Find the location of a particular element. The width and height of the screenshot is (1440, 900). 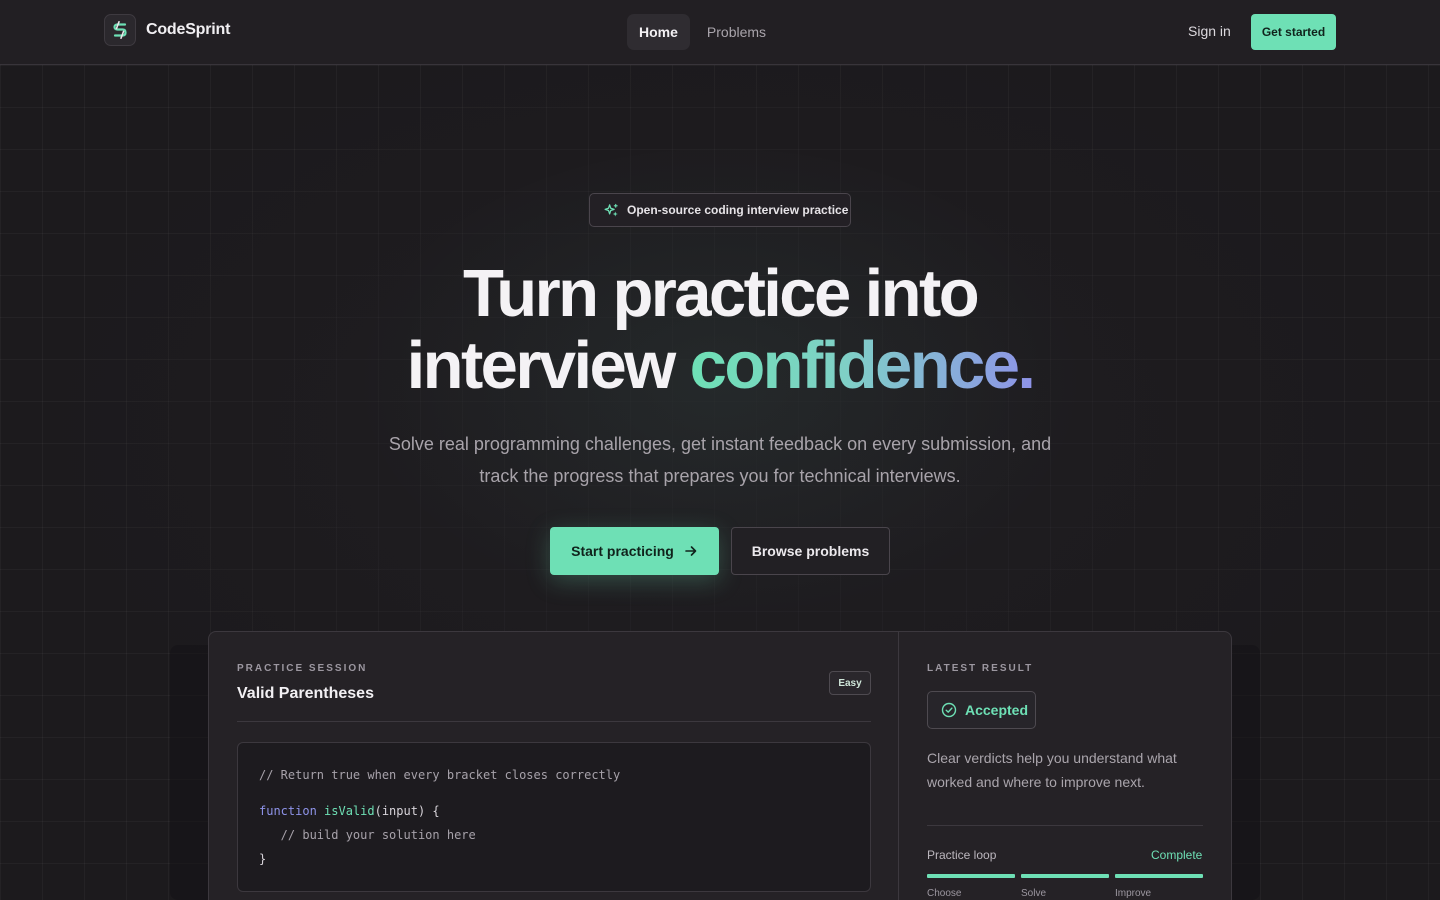

result-eyebrow: LATEST RESULT is located at coordinates (980, 668).